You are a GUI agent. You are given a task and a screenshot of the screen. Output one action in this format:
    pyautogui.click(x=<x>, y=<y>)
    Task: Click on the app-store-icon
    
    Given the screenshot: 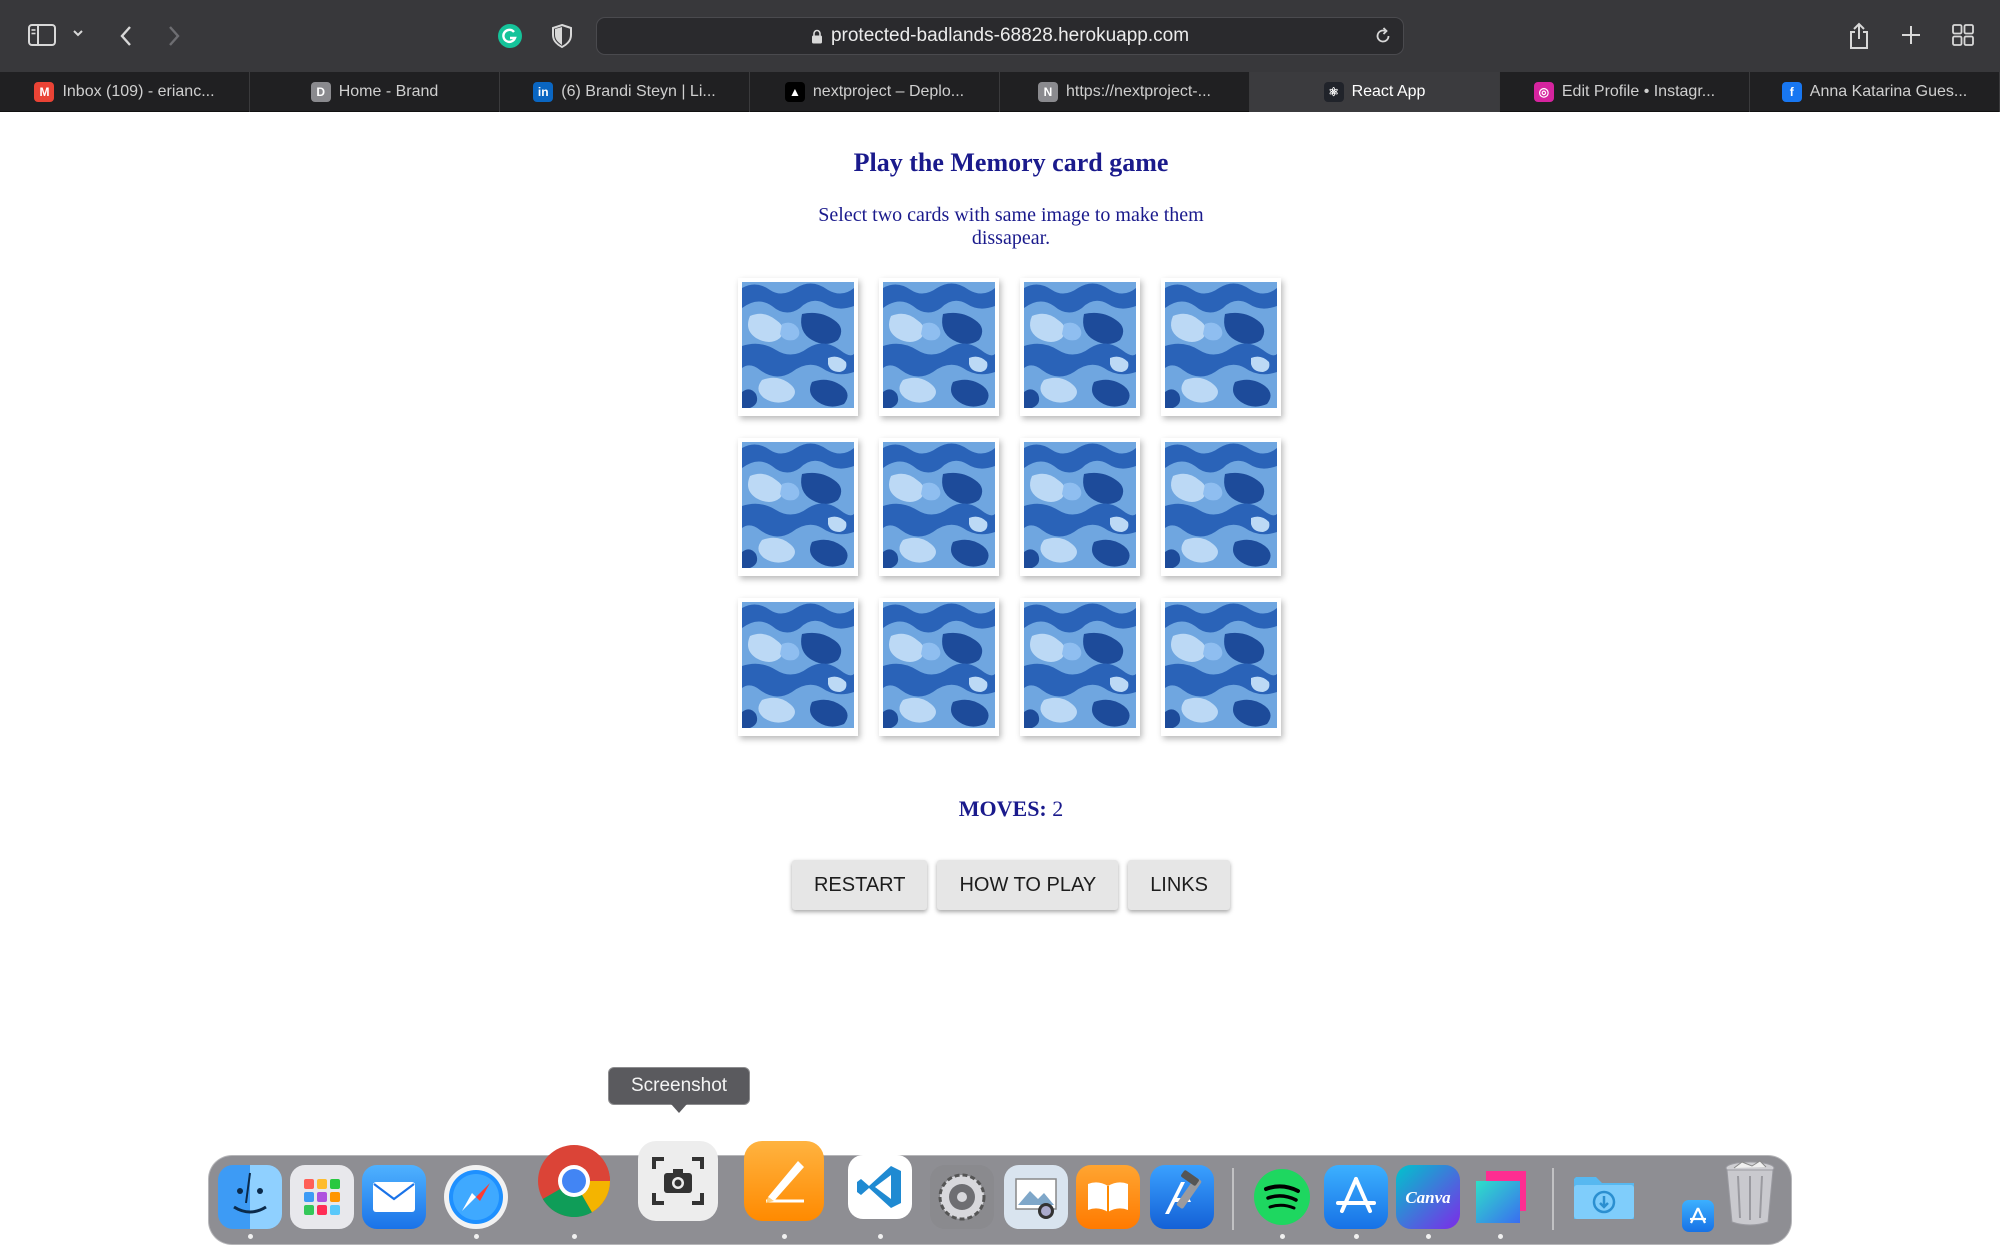 What is the action you would take?
    pyautogui.click(x=1356, y=1197)
    